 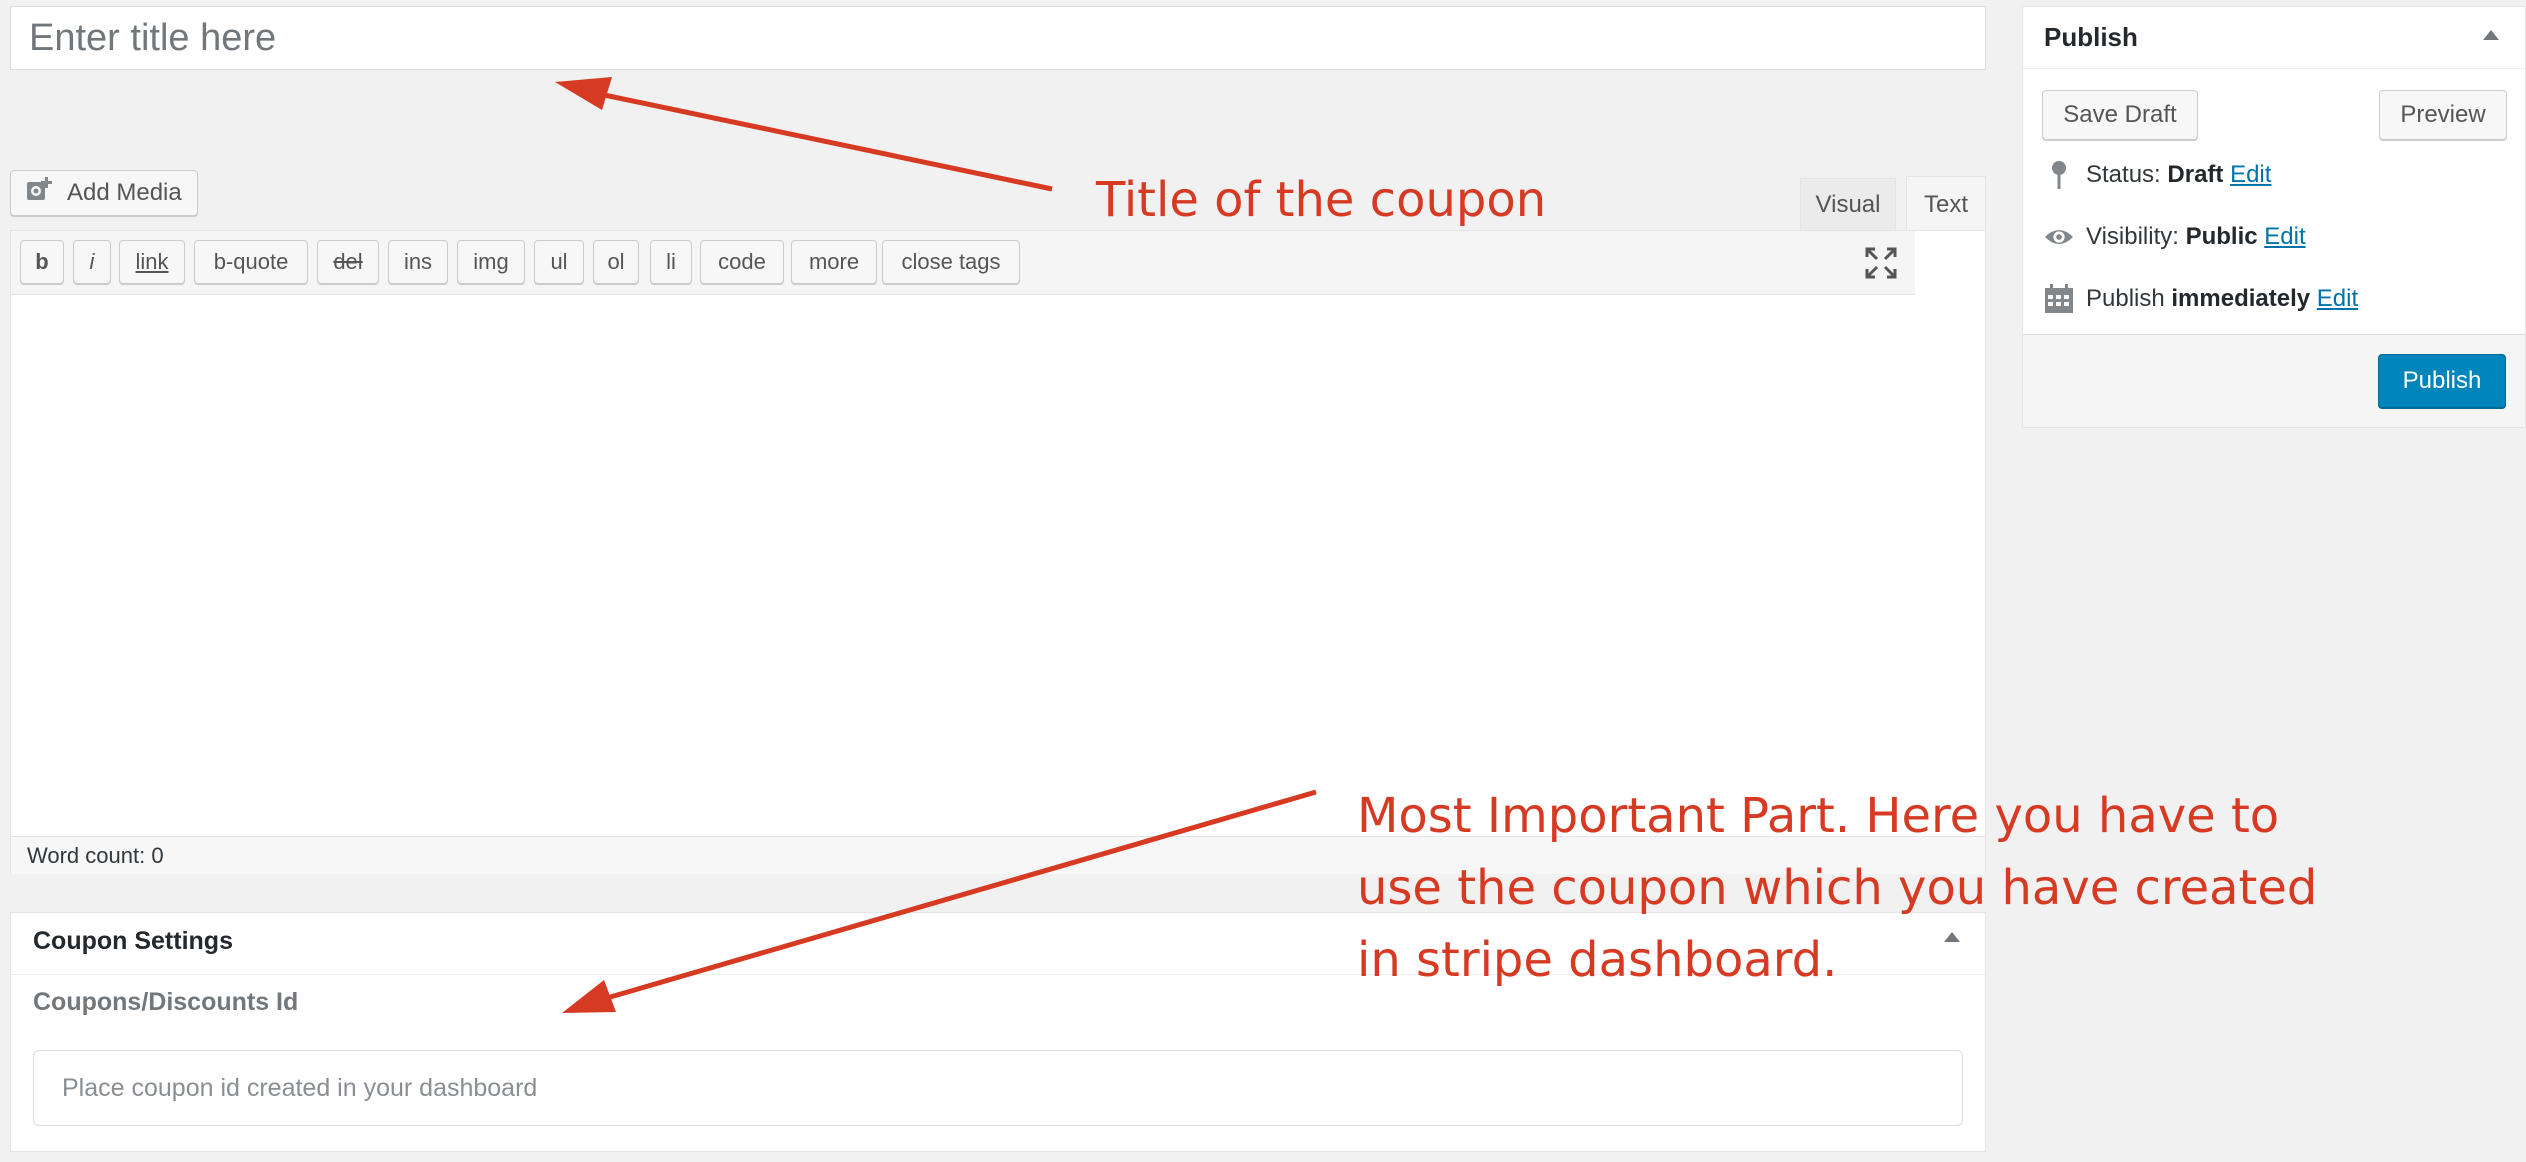 What do you see at coordinates (2241, 298) in the screenshot?
I see `schedule-value: immediately` at bounding box center [2241, 298].